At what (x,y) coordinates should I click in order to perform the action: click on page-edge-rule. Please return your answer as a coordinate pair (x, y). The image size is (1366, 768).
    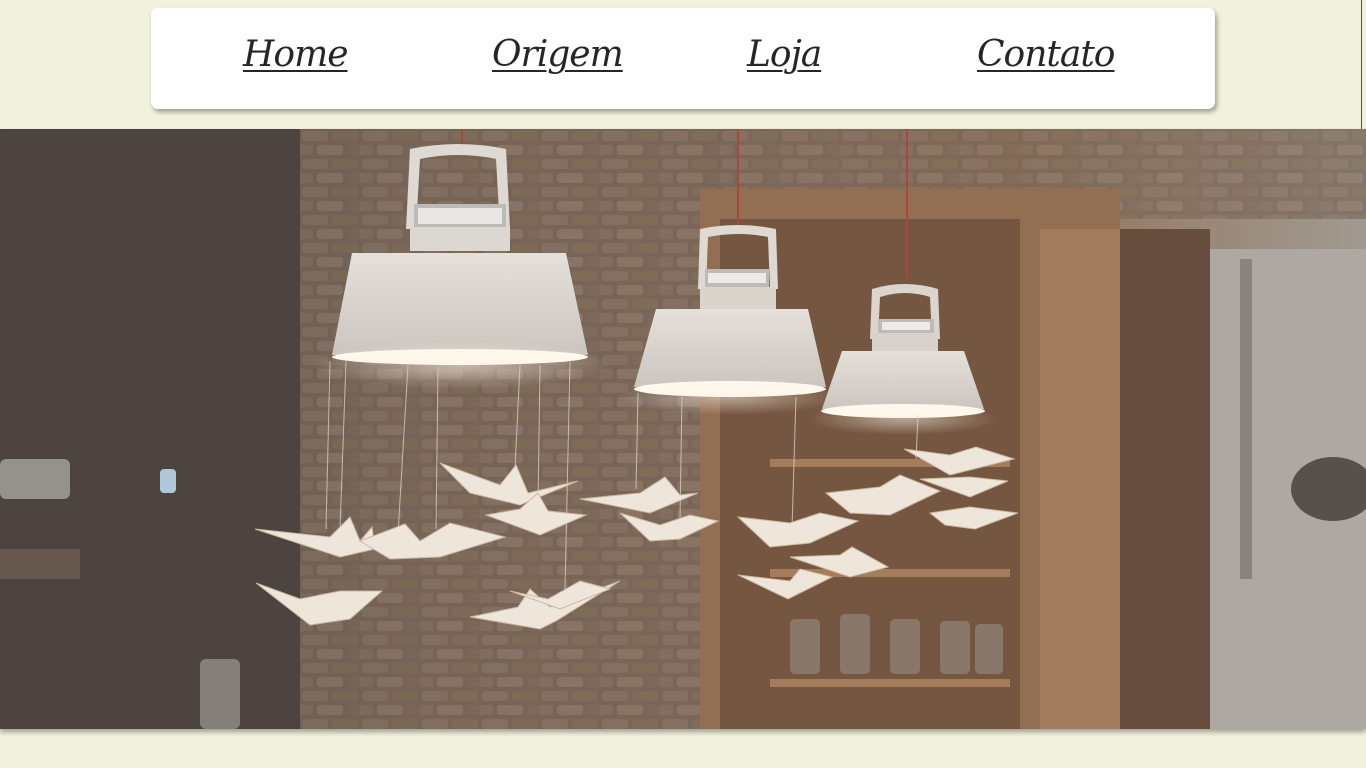
    Looking at the image, I should click on (1361, 64).